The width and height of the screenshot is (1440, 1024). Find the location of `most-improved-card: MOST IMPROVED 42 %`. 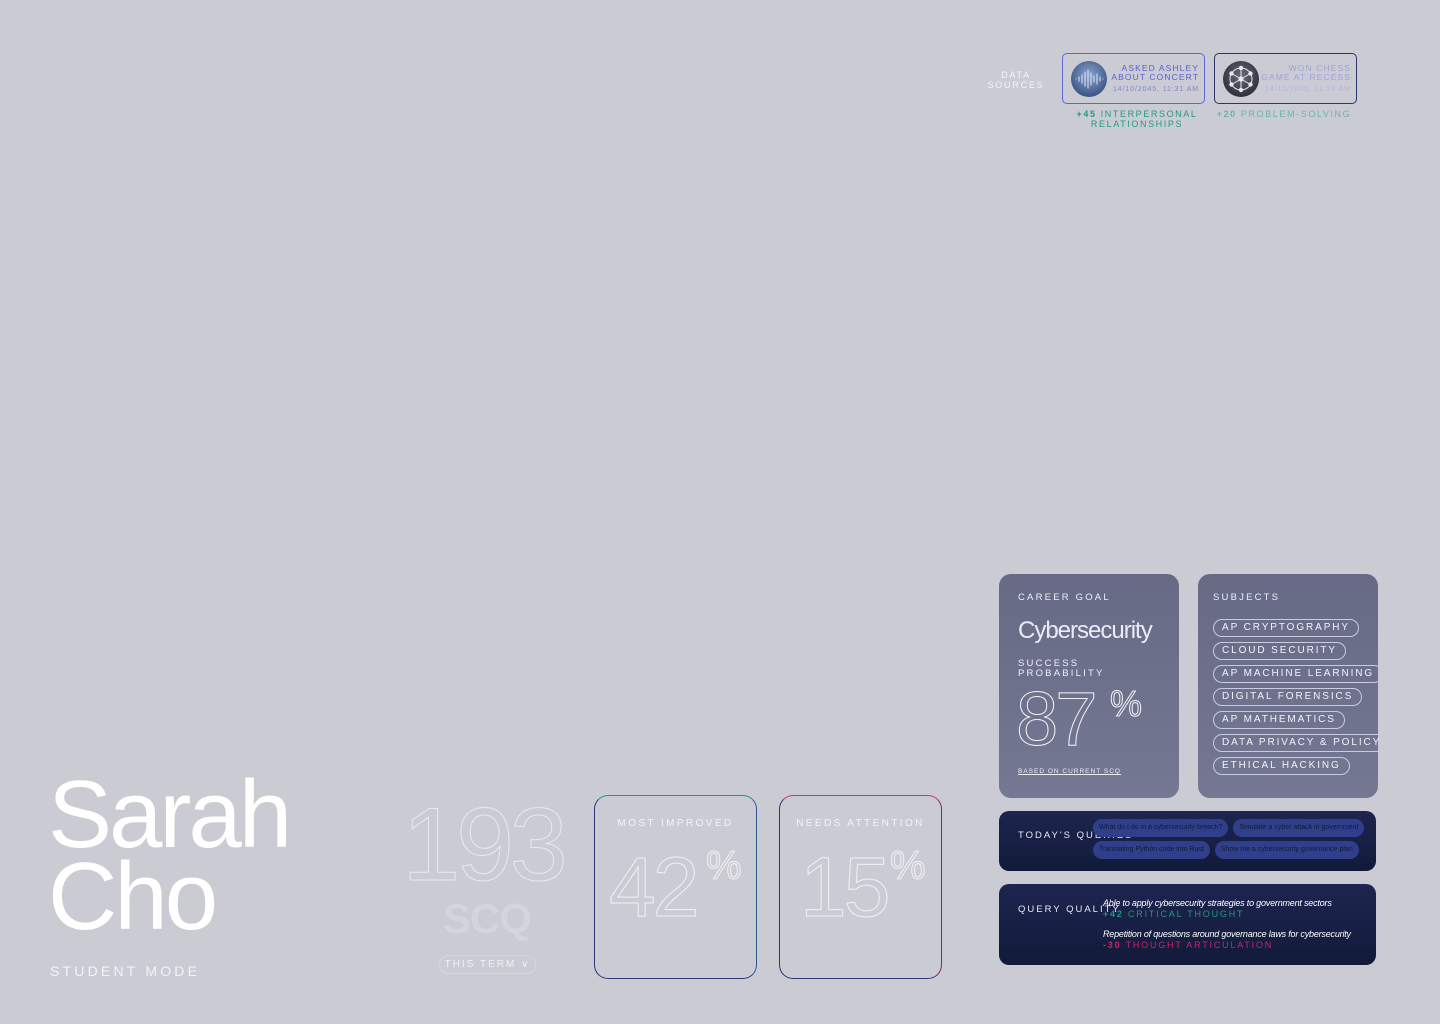

most-improved-card: MOST IMPROVED 42 % is located at coordinates (675, 887).